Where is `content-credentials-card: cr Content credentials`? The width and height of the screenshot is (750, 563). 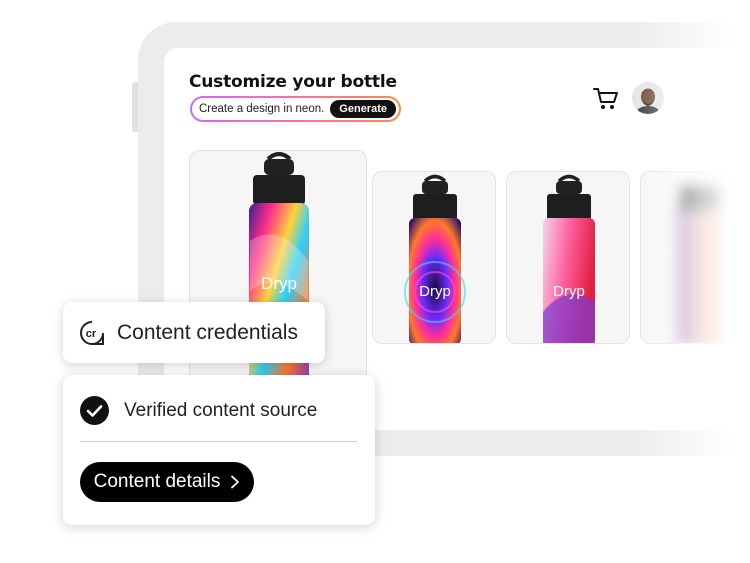
content-credentials-card: cr Content credentials is located at coordinates (194, 332).